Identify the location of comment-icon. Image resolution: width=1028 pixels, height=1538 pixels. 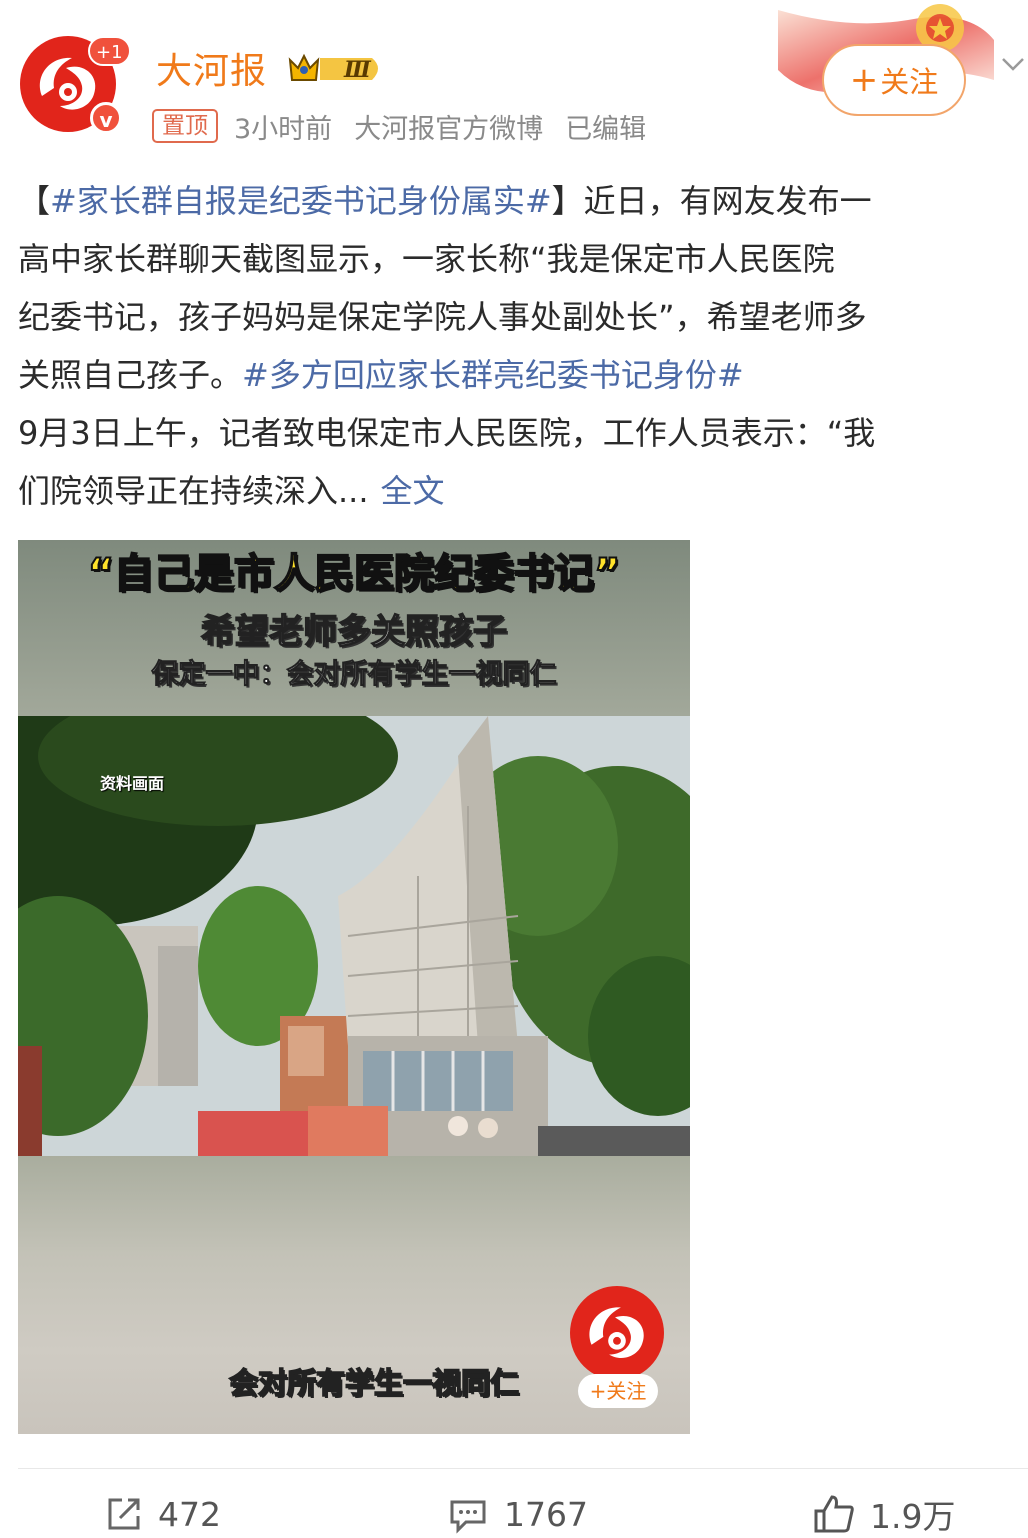
(468, 1517).